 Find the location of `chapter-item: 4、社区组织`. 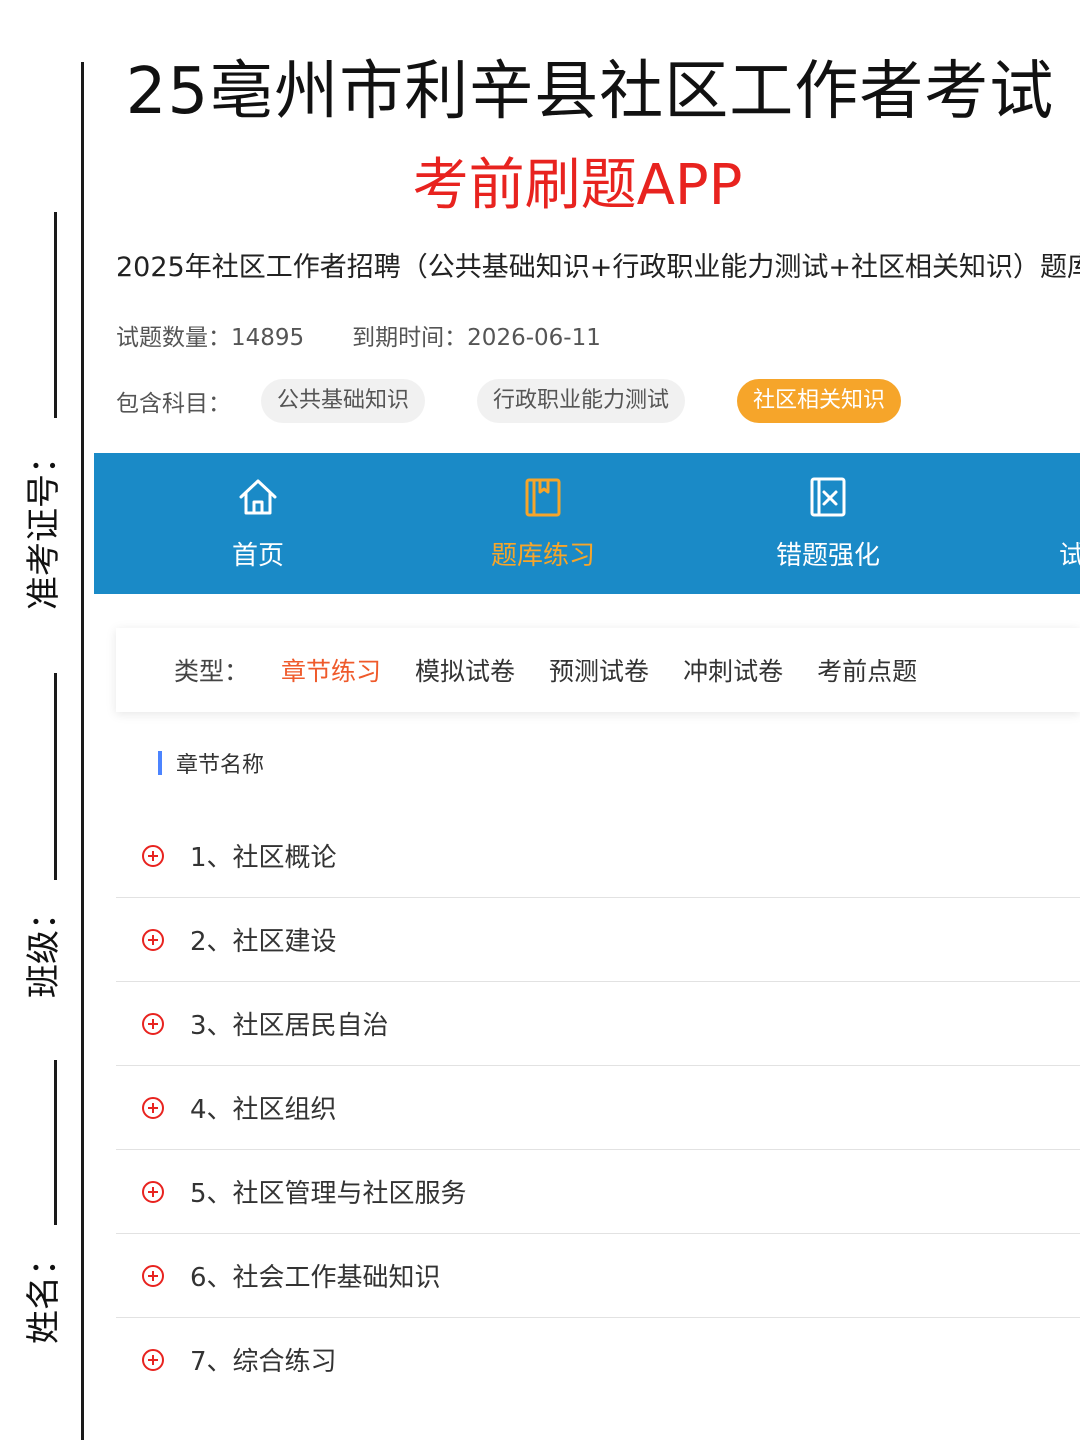

chapter-item: 4、社区组织 is located at coordinates (598, 1108).